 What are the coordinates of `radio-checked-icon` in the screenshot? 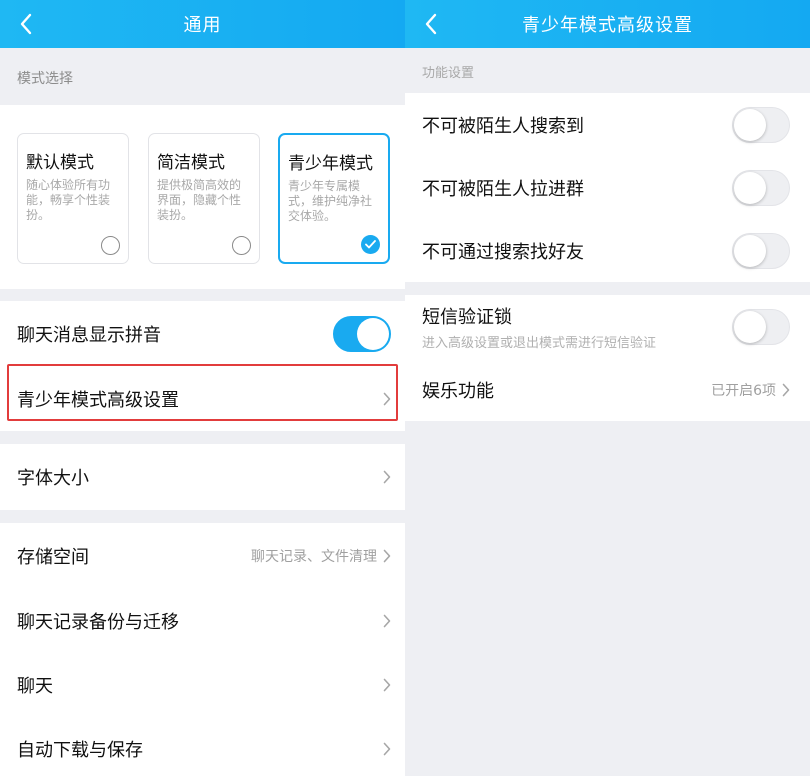 It's located at (370, 244).